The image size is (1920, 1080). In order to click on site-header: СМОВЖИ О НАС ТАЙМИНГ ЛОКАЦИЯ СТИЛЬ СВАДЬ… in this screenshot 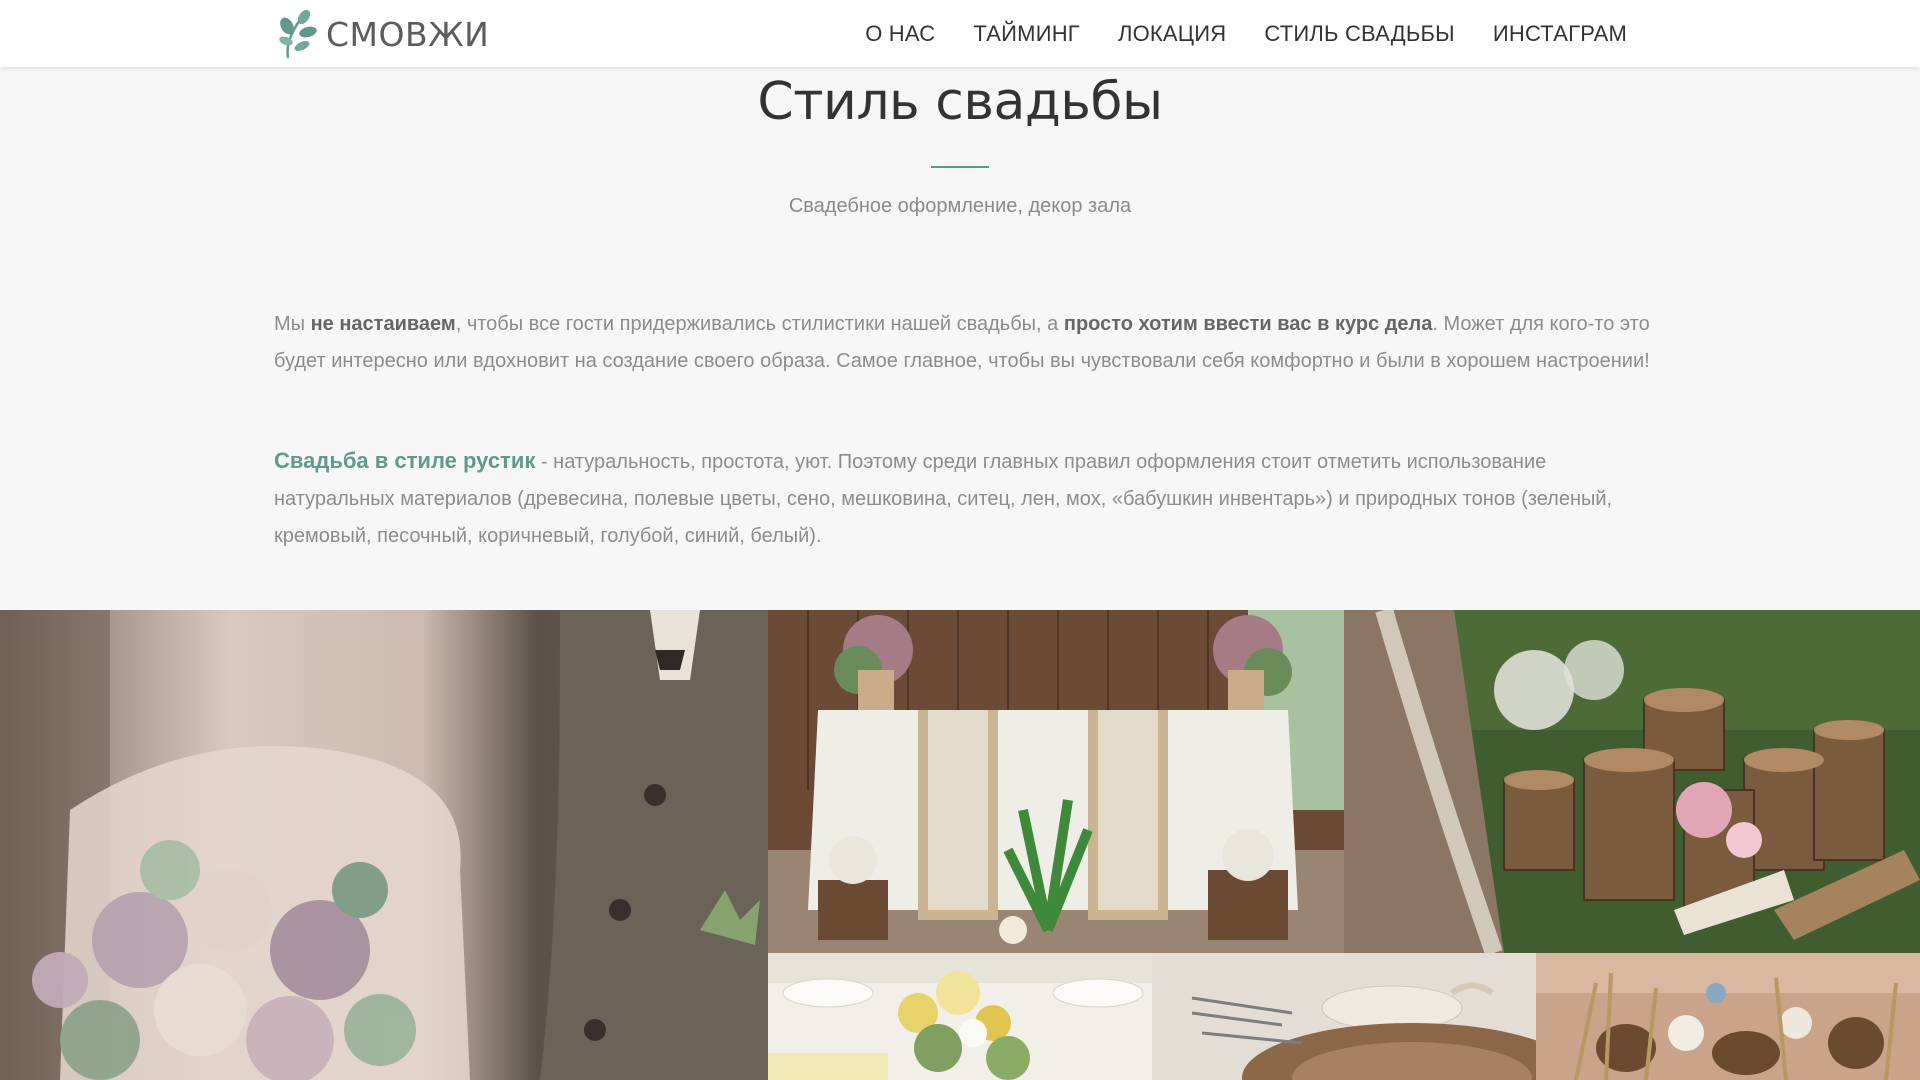, I will do `click(960, 33)`.